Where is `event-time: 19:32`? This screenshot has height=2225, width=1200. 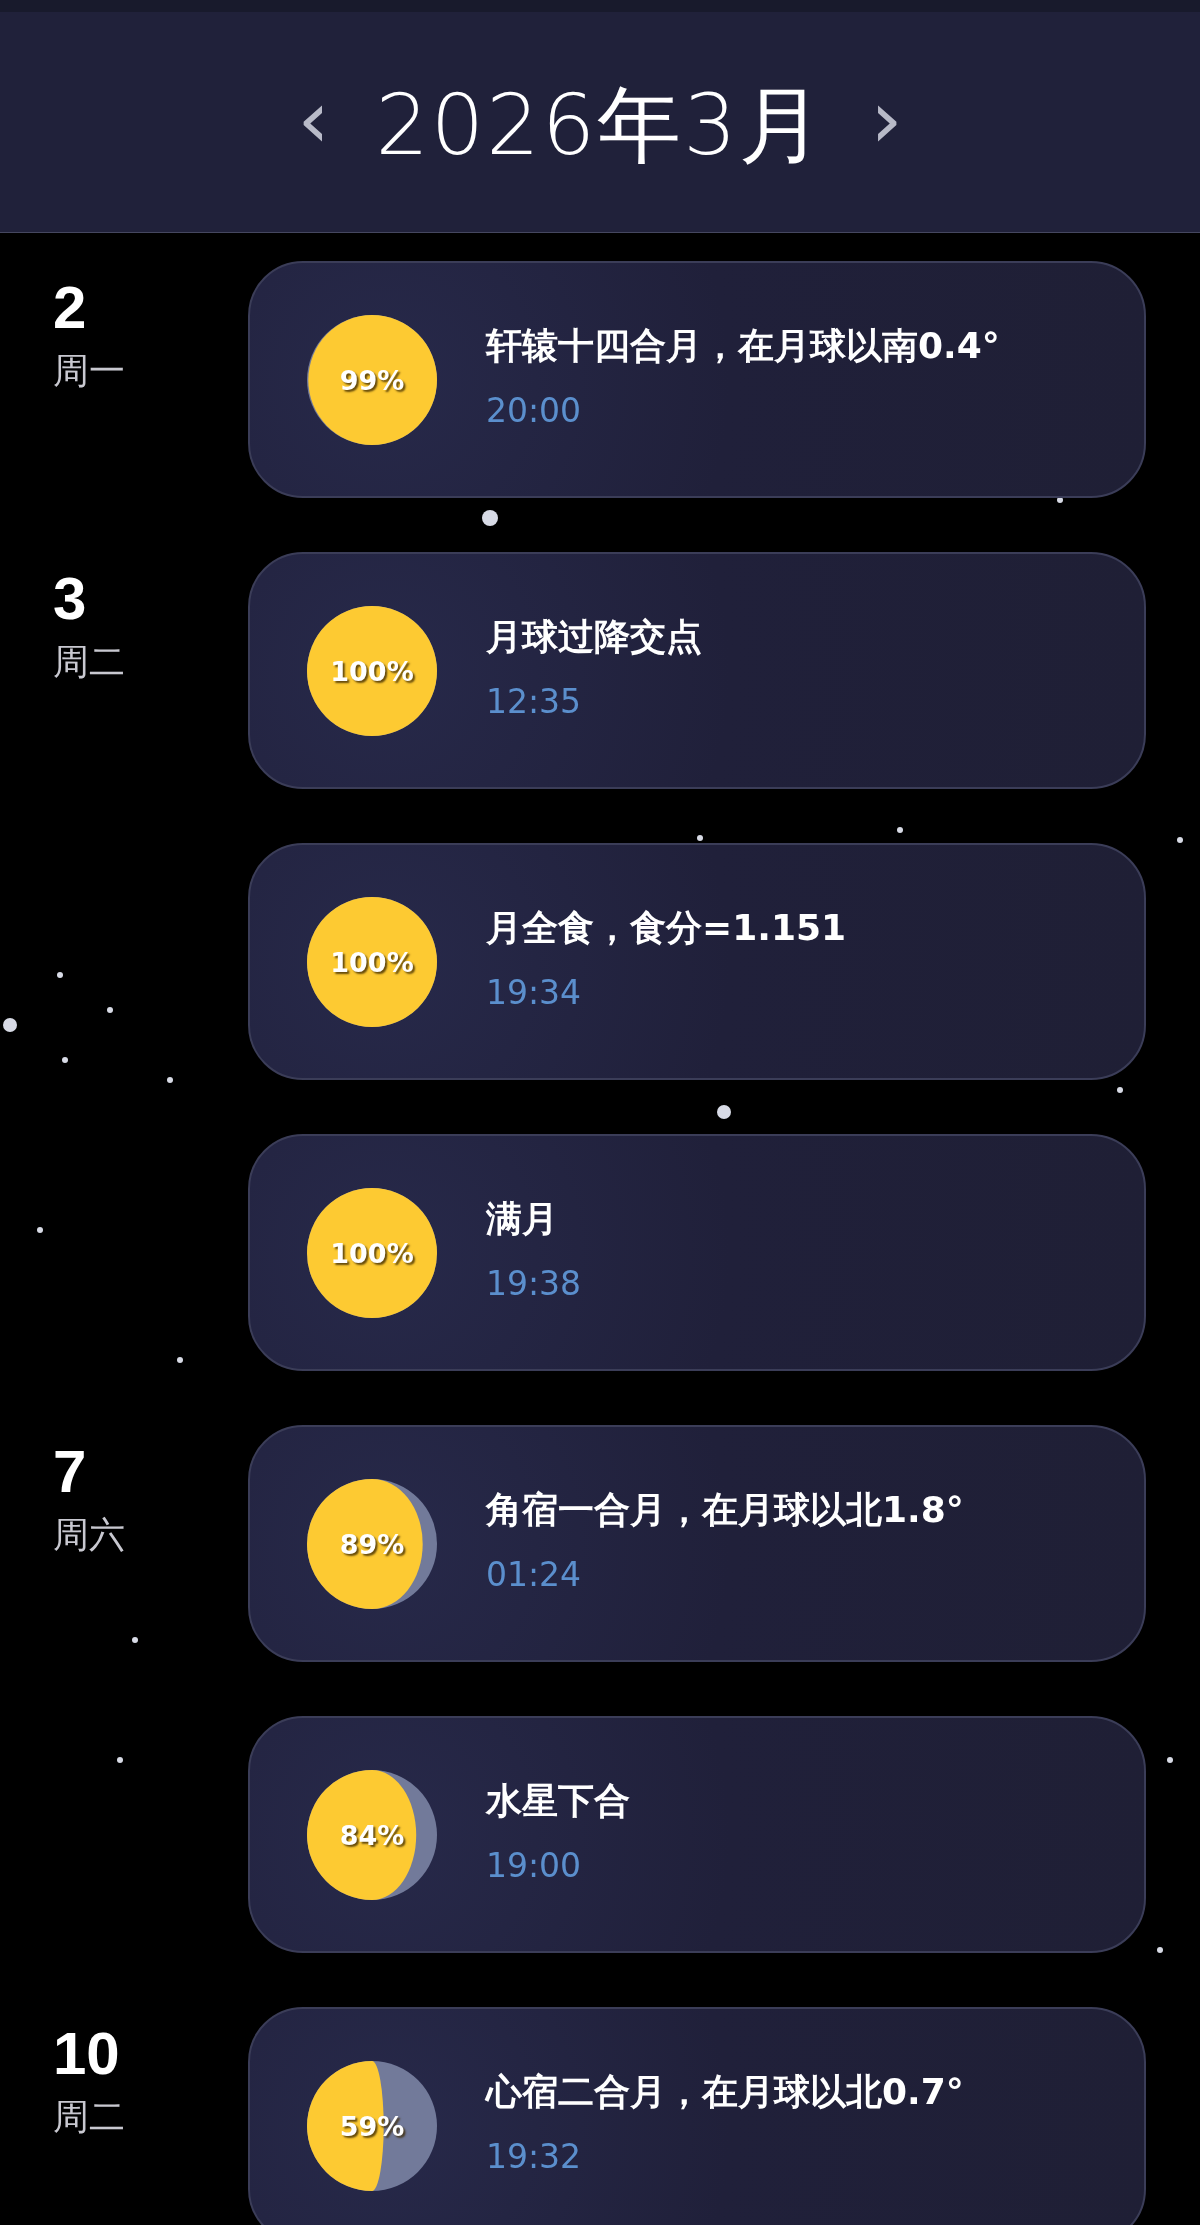 event-time: 19:32 is located at coordinates (534, 2156).